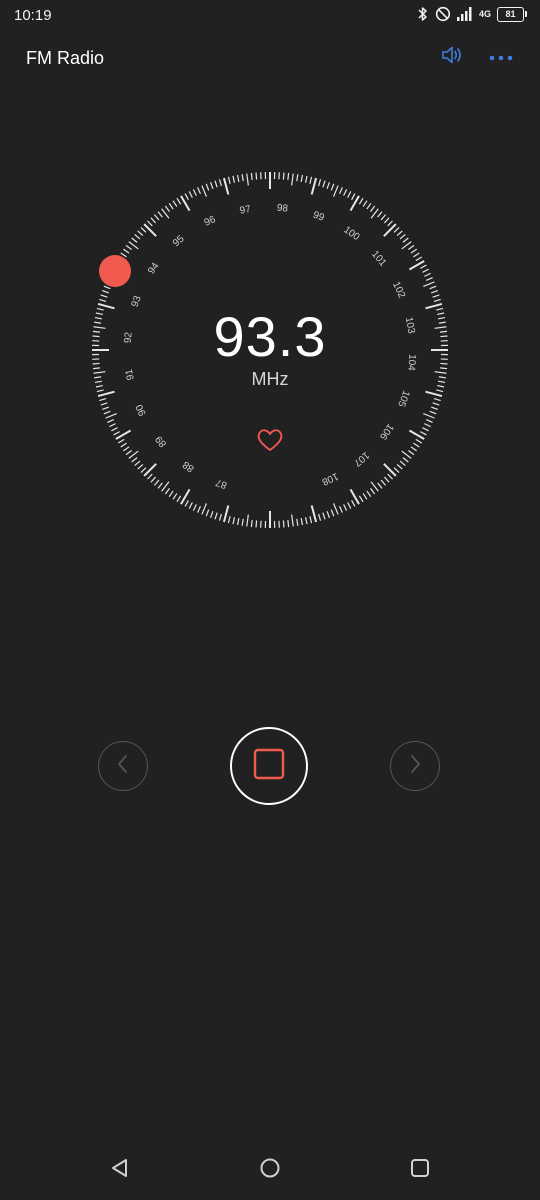 This screenshot has height=1200, width=540. What do you see at coordinates (330, 478) in the screenshot?
I see `dial-label: 108` at bounding box center [330, 478].